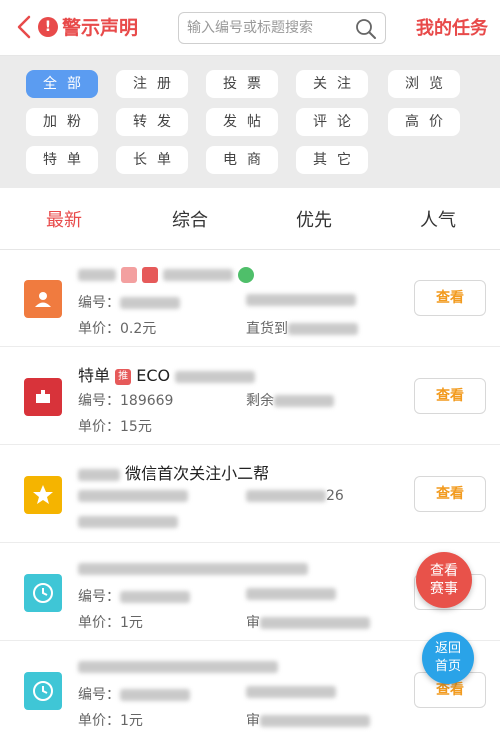 The width and height of the screenshot is (500, 738). What do you see at coordinates (269, 28) in the screenshot?
I see `search-input` at bounding box center [269, 28].